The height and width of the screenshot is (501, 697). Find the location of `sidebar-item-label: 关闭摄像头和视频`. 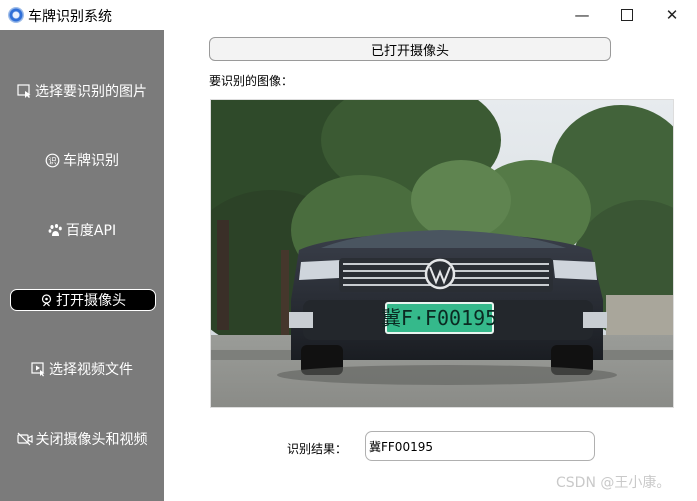

sidebar-item-label: 关闭摄像头和视频 is located at coordinates (91, 440).